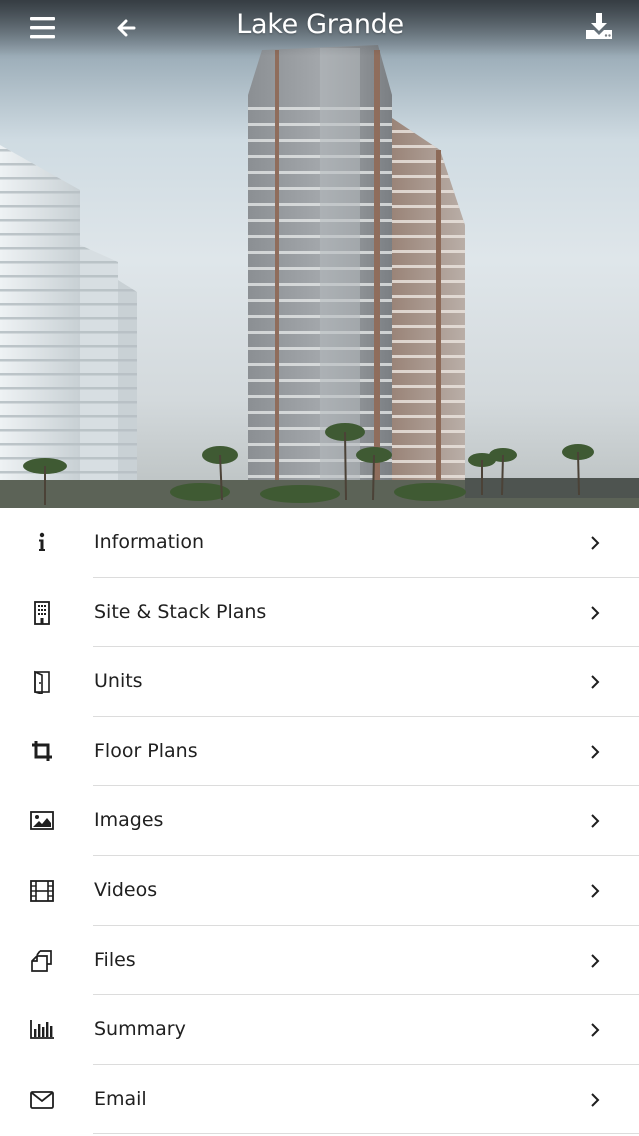 This screenshot has height=1136, width=639. What do you see at coordinates (42, 1030) in the screenshot?
I see `bar-chart-icon` at bounding box center [42, 1030].